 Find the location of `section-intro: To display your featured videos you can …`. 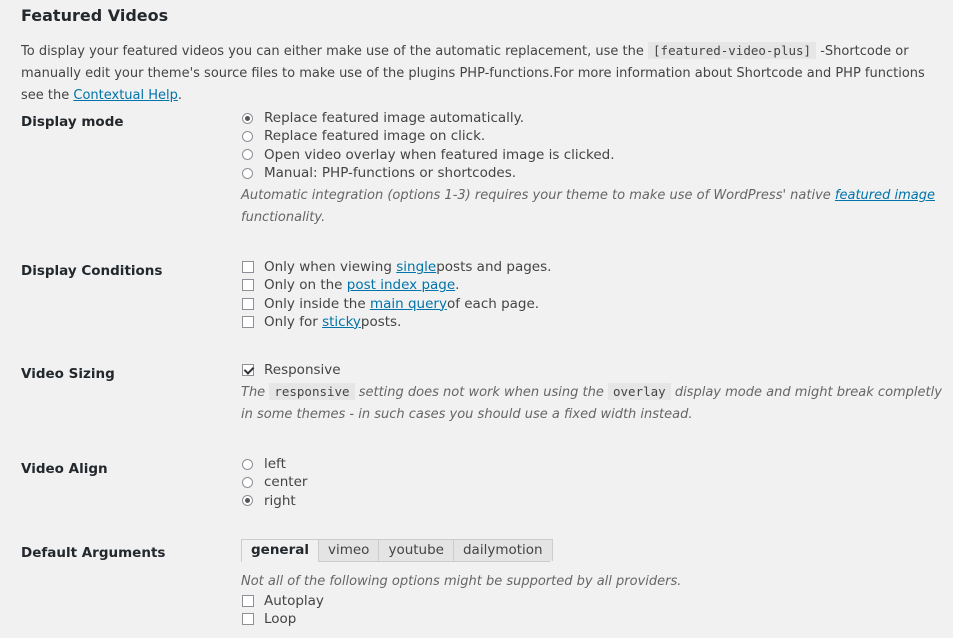

section-intro: To display your featured videos you can … is located at coordinates (481, 73).